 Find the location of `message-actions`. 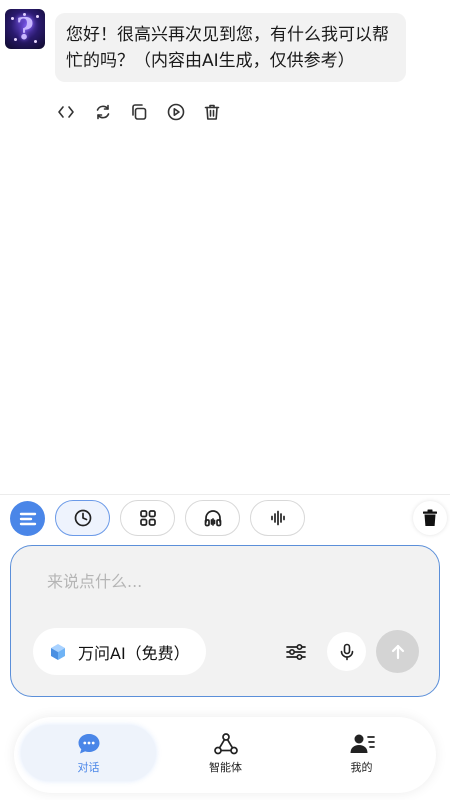

message-actions is located at coordinates (146, 112).